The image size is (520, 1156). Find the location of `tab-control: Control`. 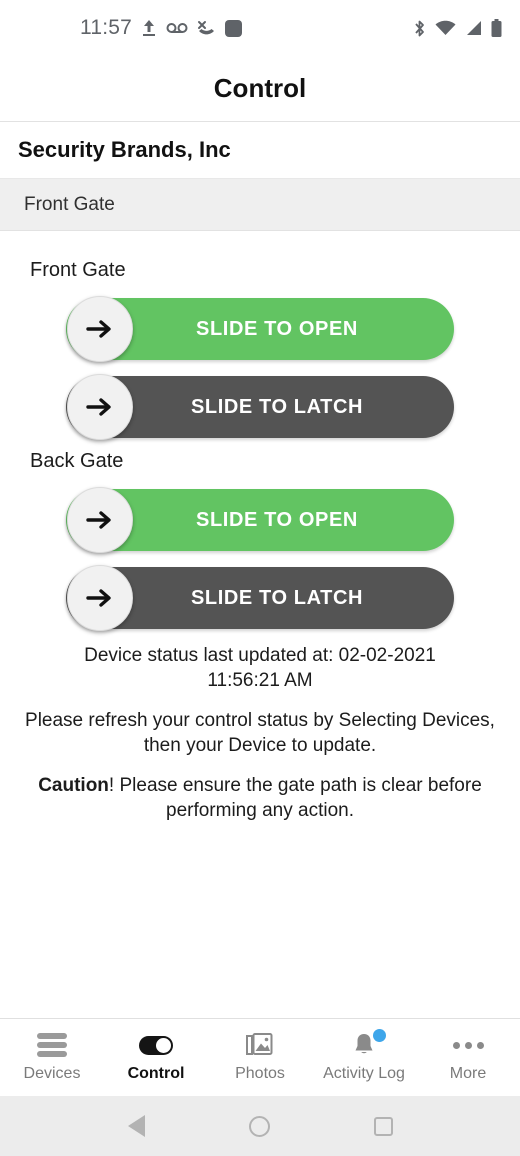

tab-control: Control is located at coordinates (156, 1057).